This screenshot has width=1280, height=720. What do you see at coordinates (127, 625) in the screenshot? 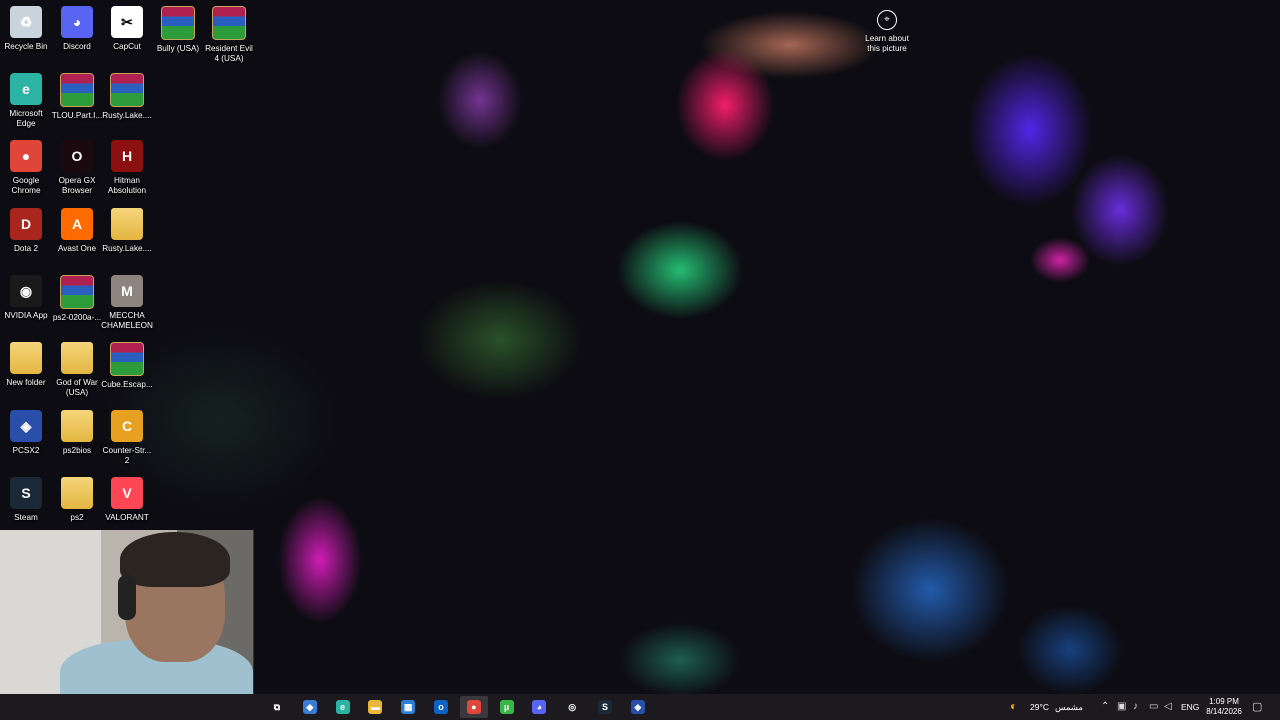
I see `webcam-overlay` at bounding box center [127, 625].